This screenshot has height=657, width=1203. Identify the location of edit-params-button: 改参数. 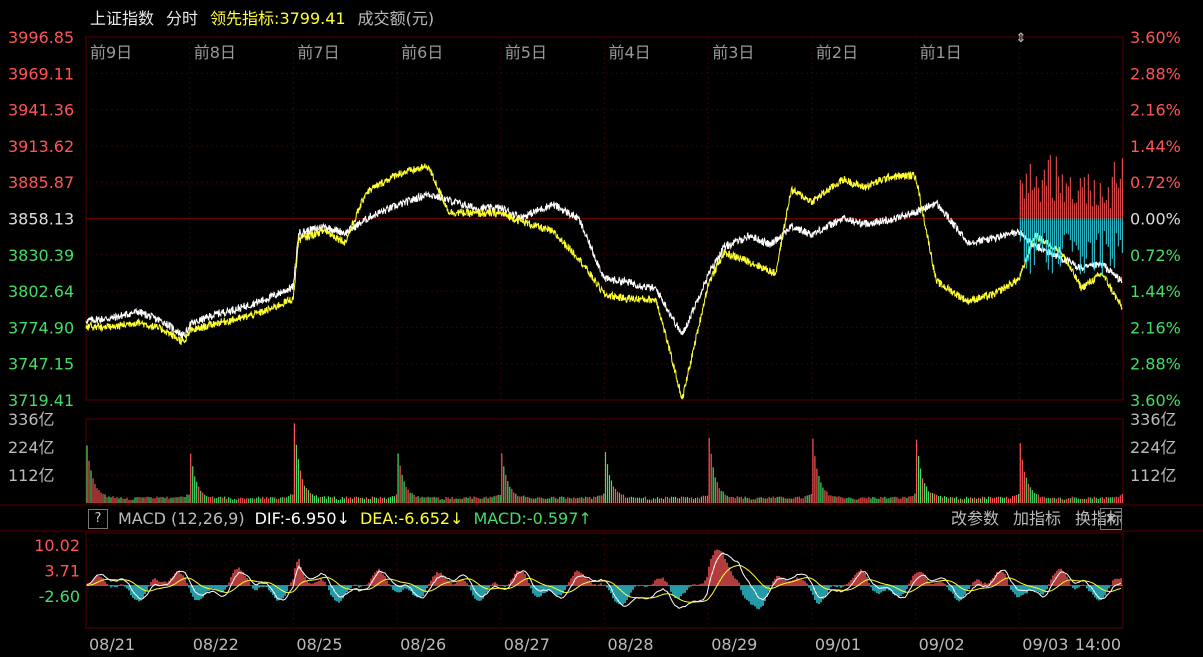
(975, 519).